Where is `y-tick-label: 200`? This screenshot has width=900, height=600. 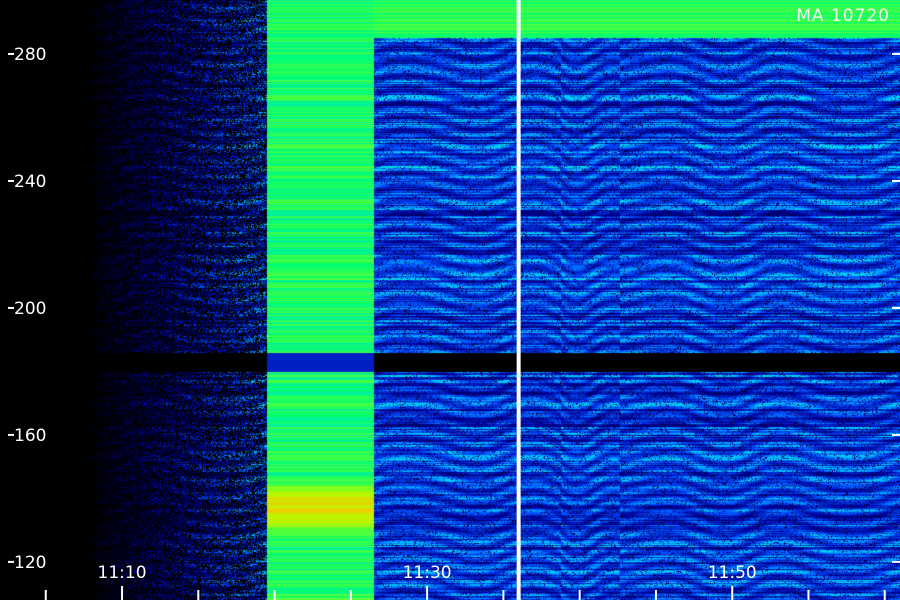 y-tick-label: 200 is located at coordinates (30, 309).